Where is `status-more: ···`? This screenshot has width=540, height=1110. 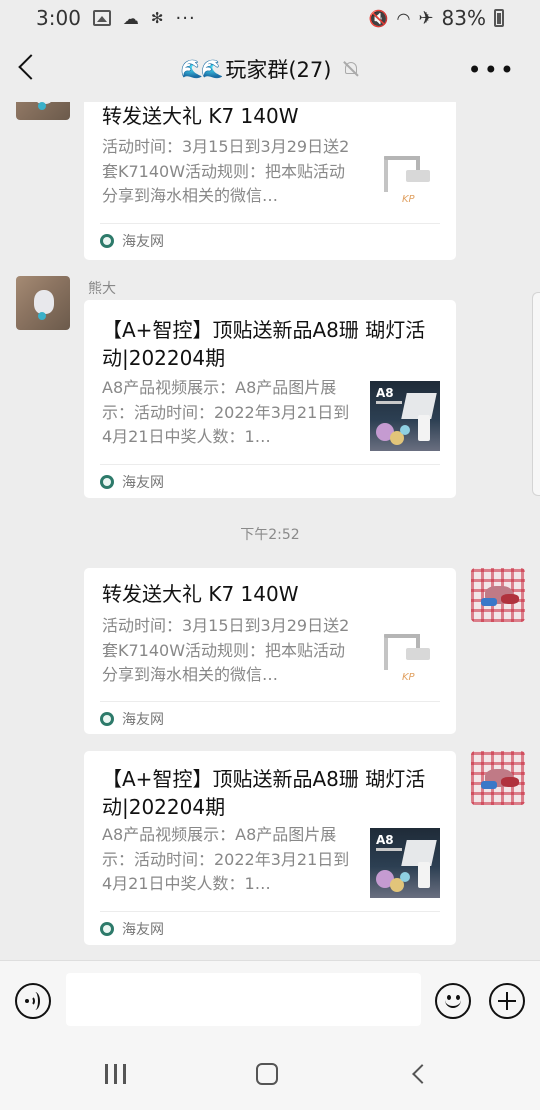 status-more: ··· is located at coordinates (185, 18).